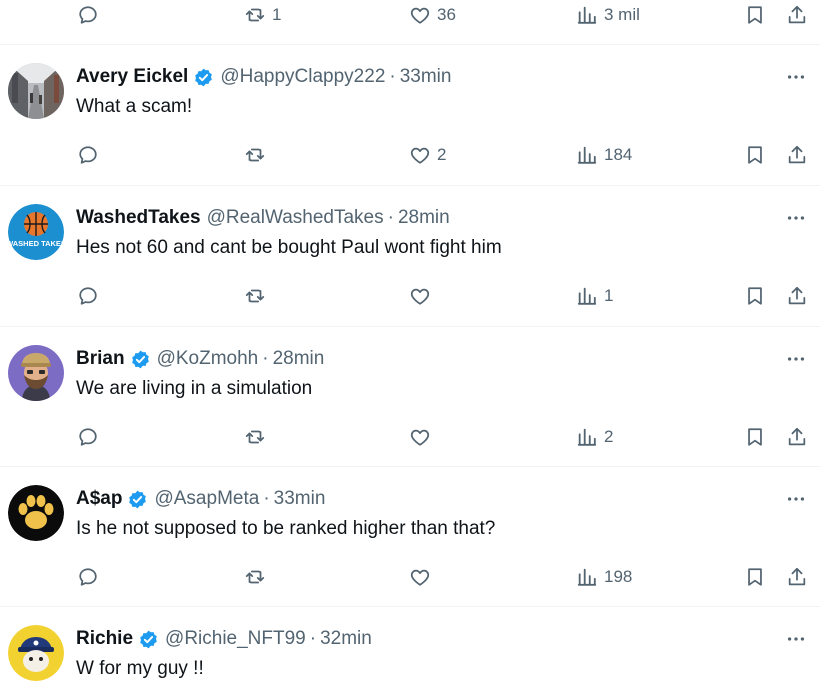 Image resolution: width=820 pixels, height=681 pixels. Describe the element at coordinates (208, 359) in the screenshot. I see `user-handle: @KoZmohh` at that location.